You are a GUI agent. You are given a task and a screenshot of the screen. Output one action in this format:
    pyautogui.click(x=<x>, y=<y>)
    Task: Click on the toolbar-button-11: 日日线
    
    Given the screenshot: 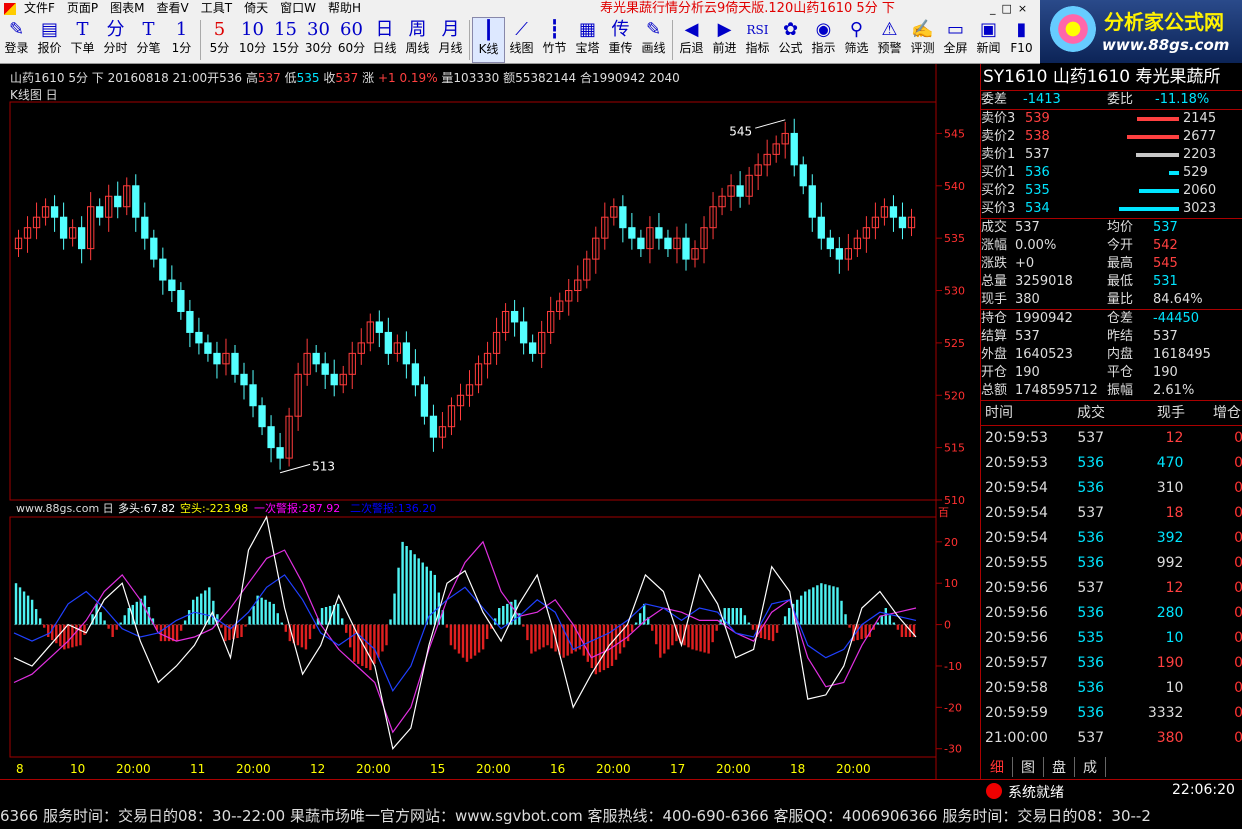 What is the action you would take?
    pyautogui.click(x=384, y=40)
    